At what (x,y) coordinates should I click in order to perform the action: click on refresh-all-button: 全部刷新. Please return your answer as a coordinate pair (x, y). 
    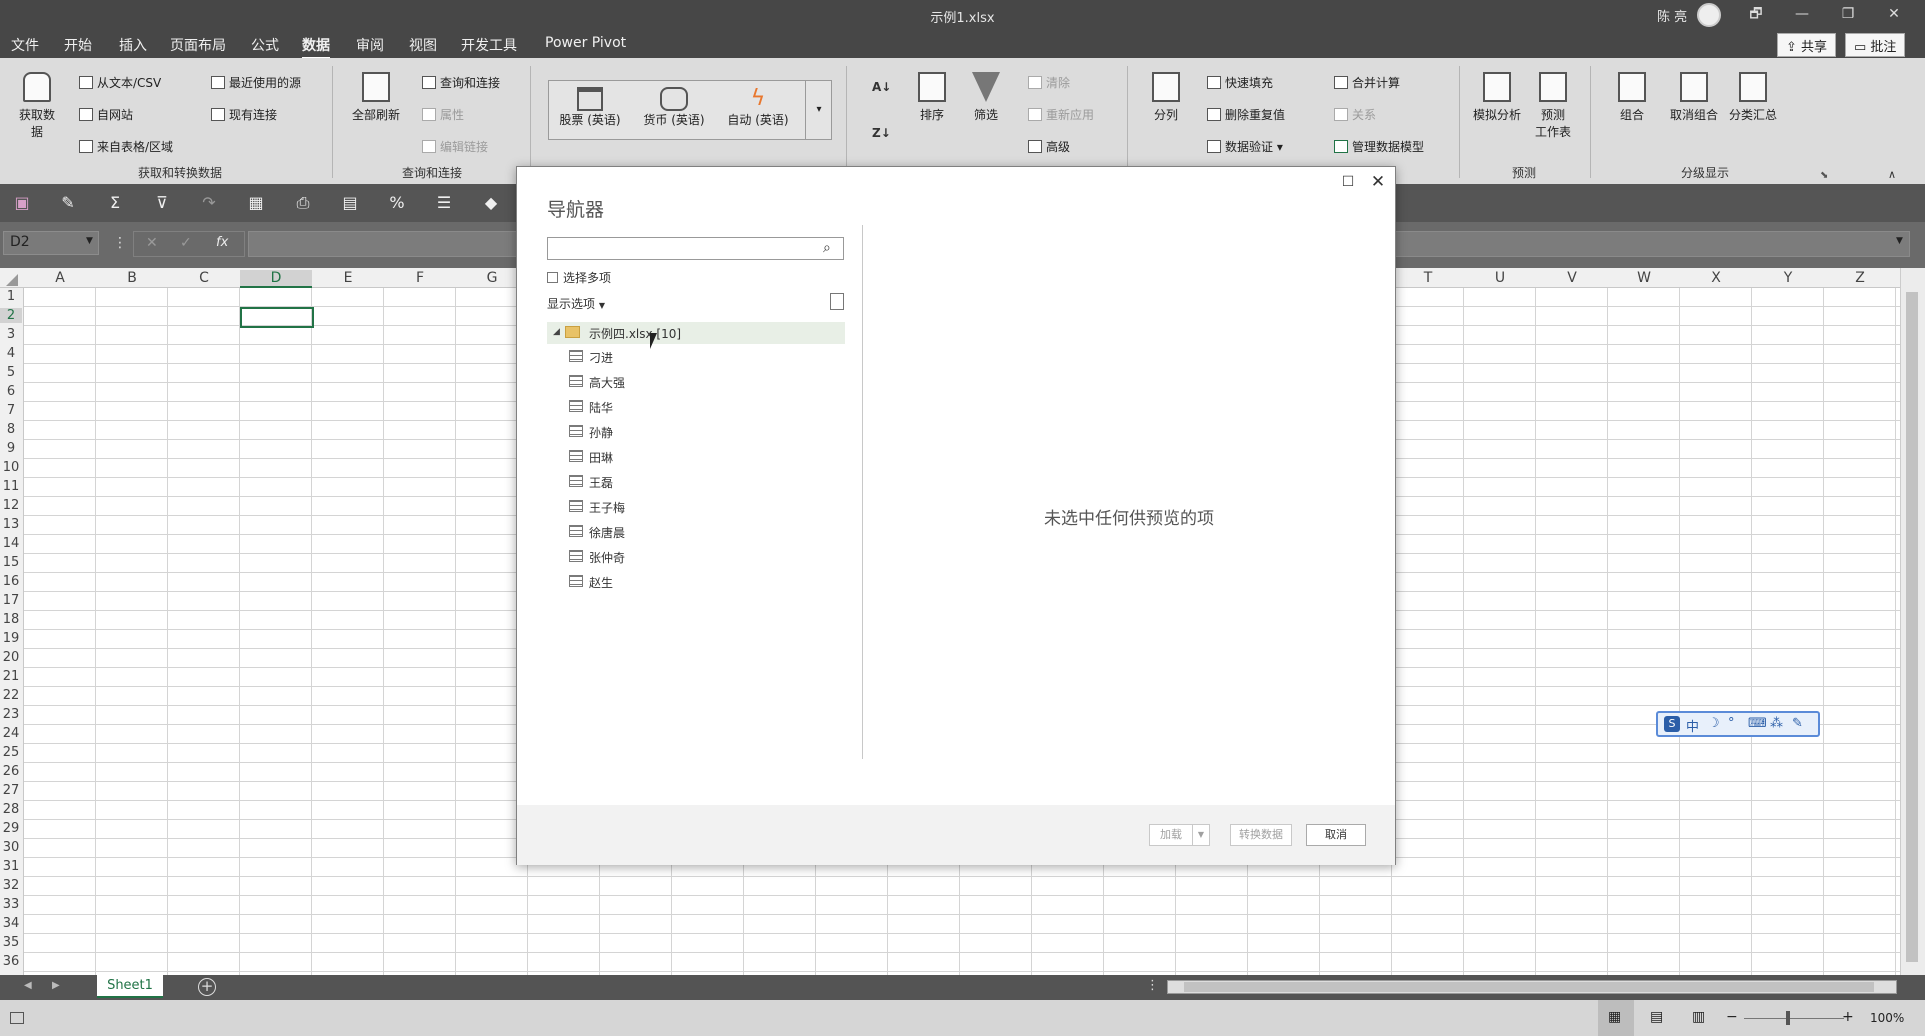
    Looking at the image, I should click on (376, 97).